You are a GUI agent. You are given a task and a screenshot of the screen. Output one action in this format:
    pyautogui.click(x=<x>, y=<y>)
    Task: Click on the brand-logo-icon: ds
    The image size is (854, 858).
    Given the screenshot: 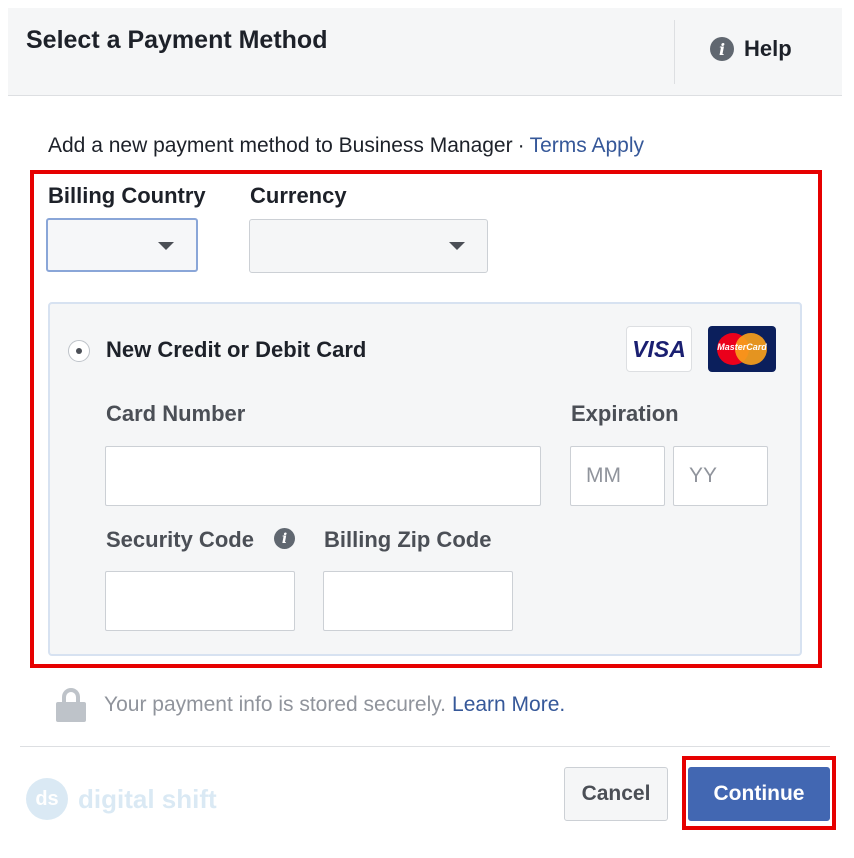 What is the action you would take?
    pyautogui.click(x=47, y=799)
    